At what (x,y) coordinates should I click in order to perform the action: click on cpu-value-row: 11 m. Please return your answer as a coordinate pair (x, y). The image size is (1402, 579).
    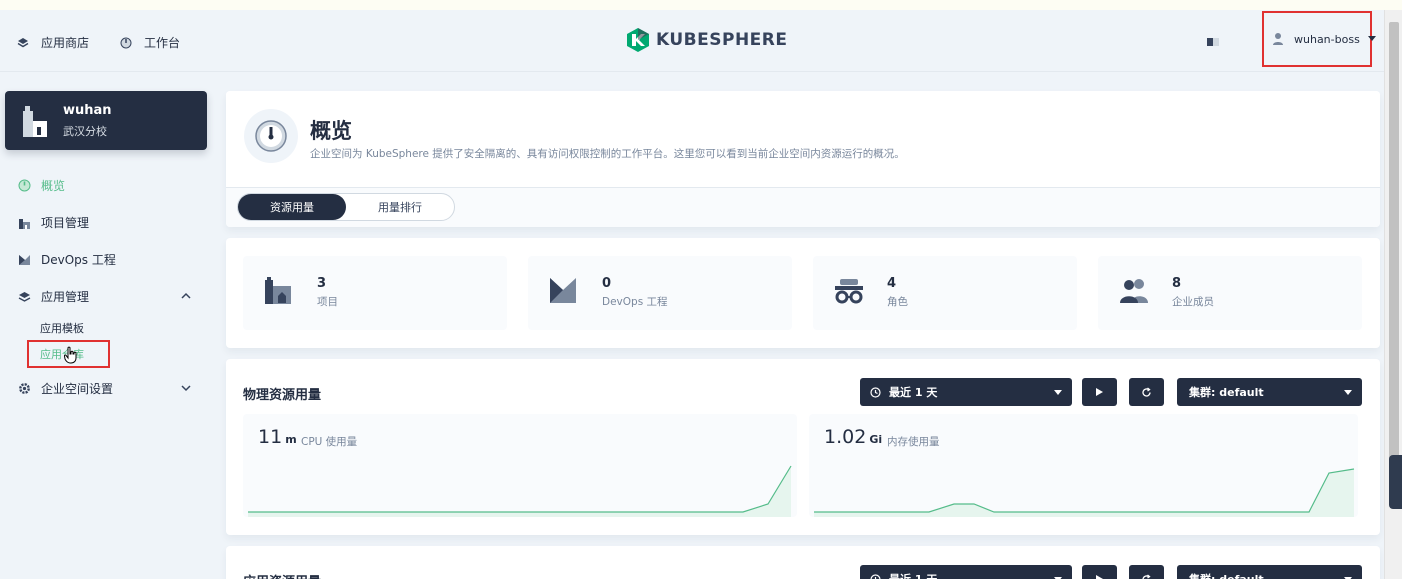
    Looking at the image, I should click on (277, 437).